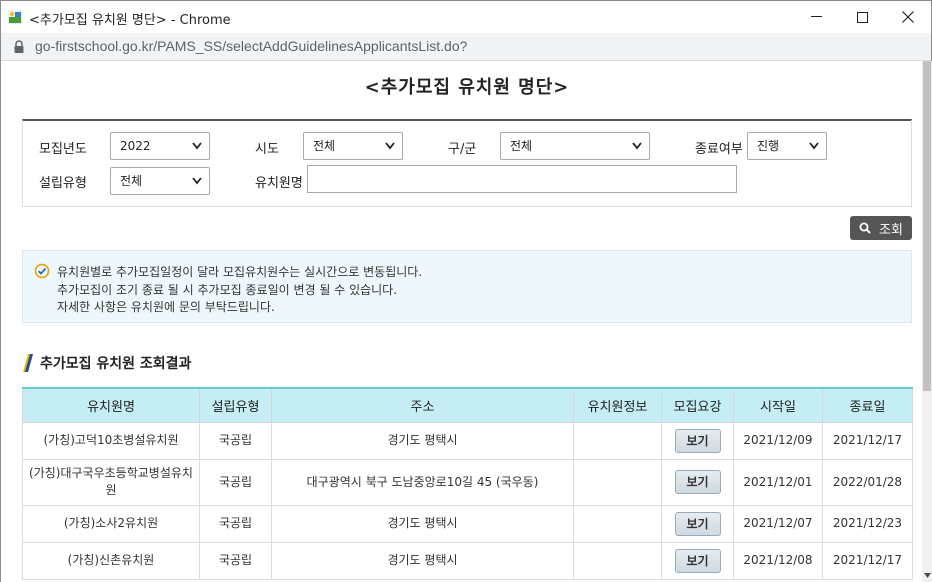  I want to click on kindergarten-name-input, so click(522, 179).